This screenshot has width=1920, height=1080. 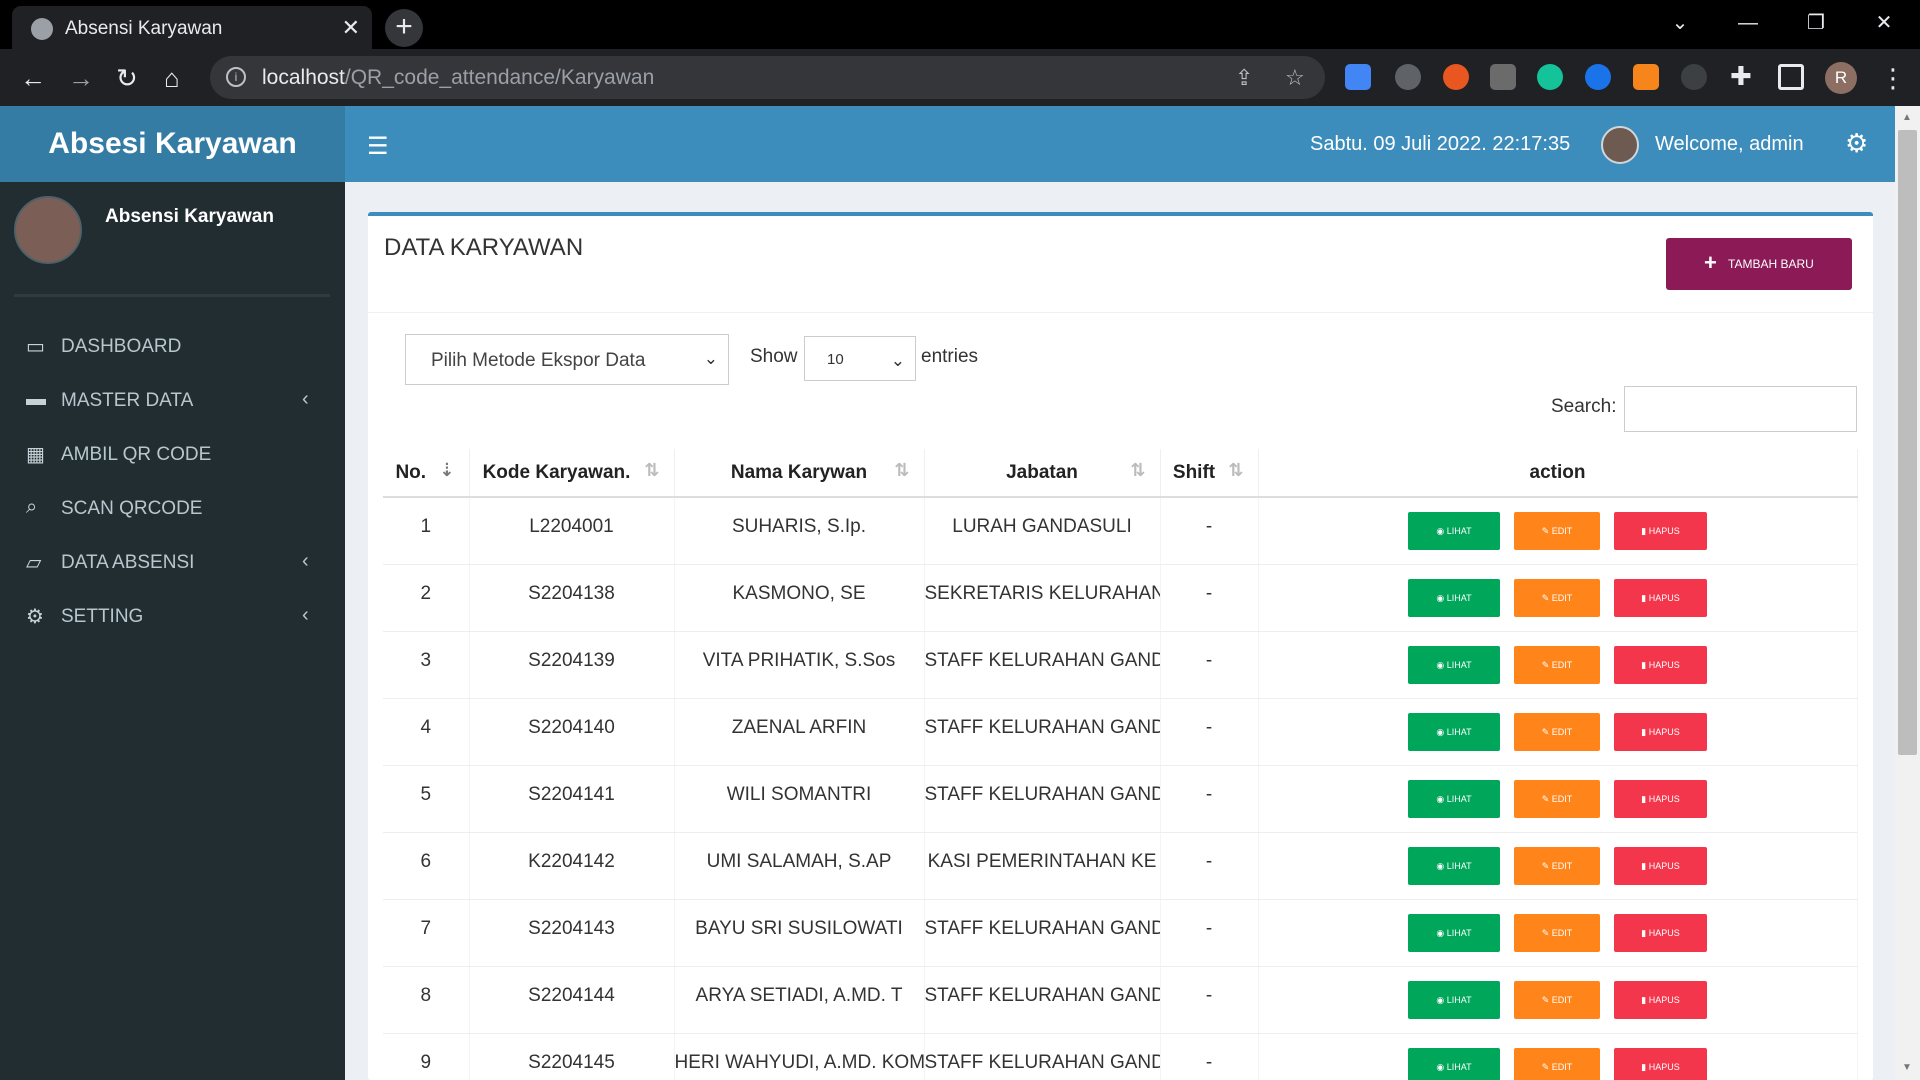 What do you see at coordinates (1459, 798) in the screenshot?
I see `view-button-label: LIHAT` at bounding box center [1459, 798].